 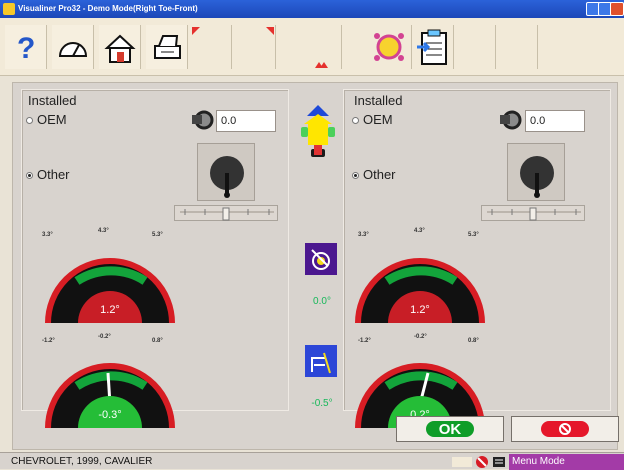 I want to click on help-button: ?, so click(x=26, y=47).